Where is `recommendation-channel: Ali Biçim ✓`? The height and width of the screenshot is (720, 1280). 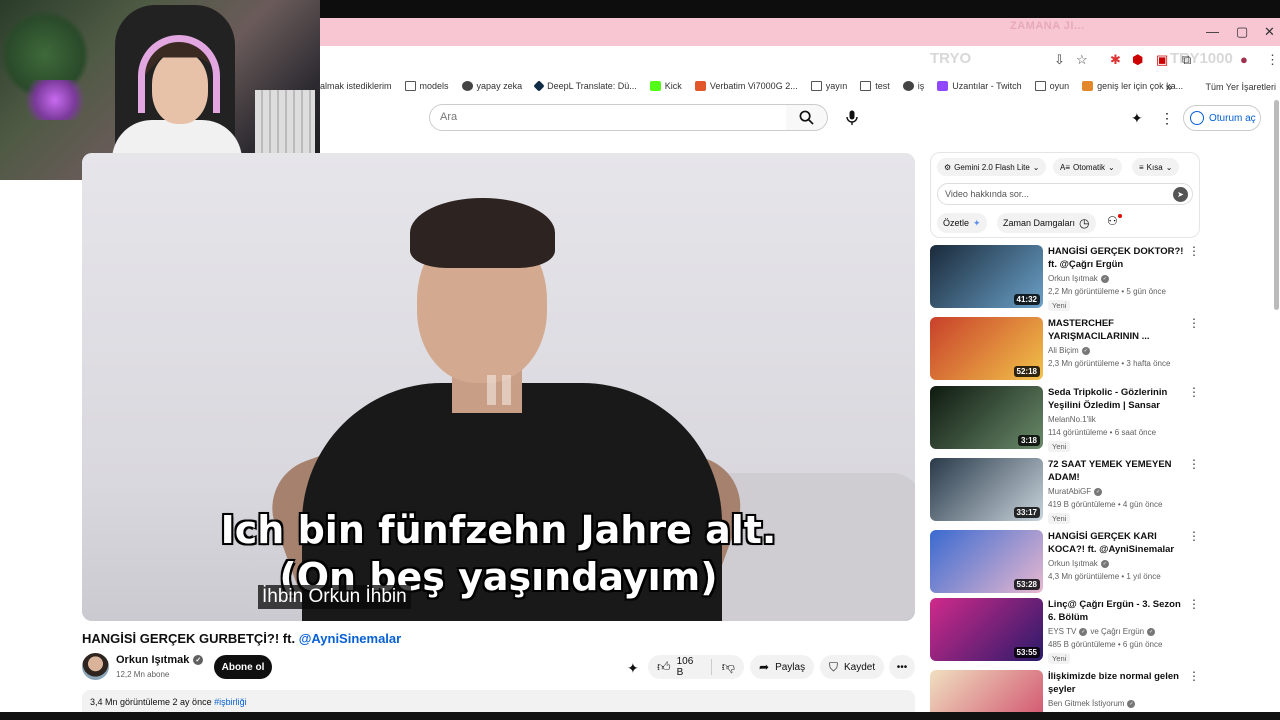 recommendation-channel: Ali Biçim ✓ is located at coordinates (1069, 350).